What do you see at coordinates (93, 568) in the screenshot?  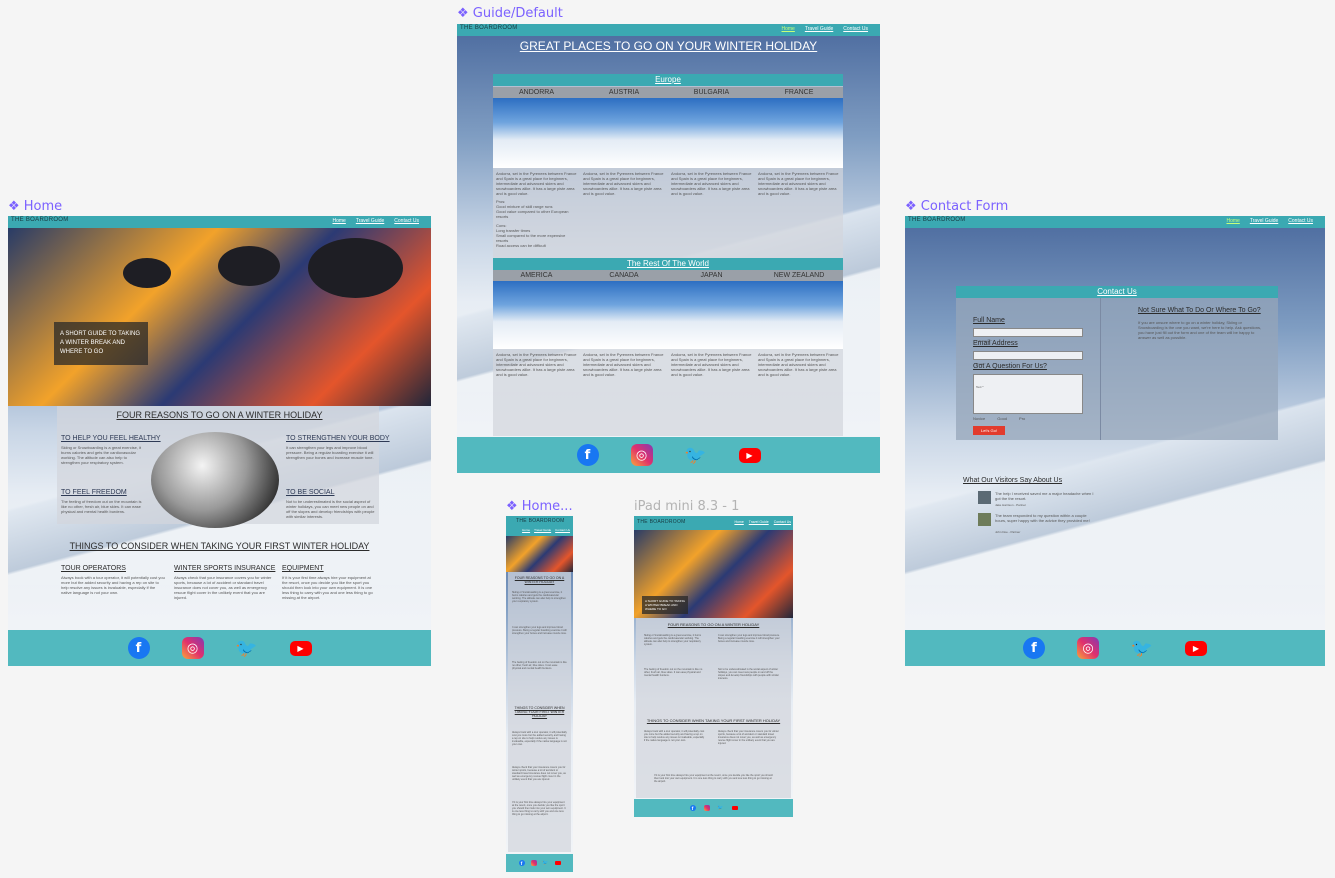 I see `consider-item-title: TOUR OPERATORS` at bounding box center [93, 568].